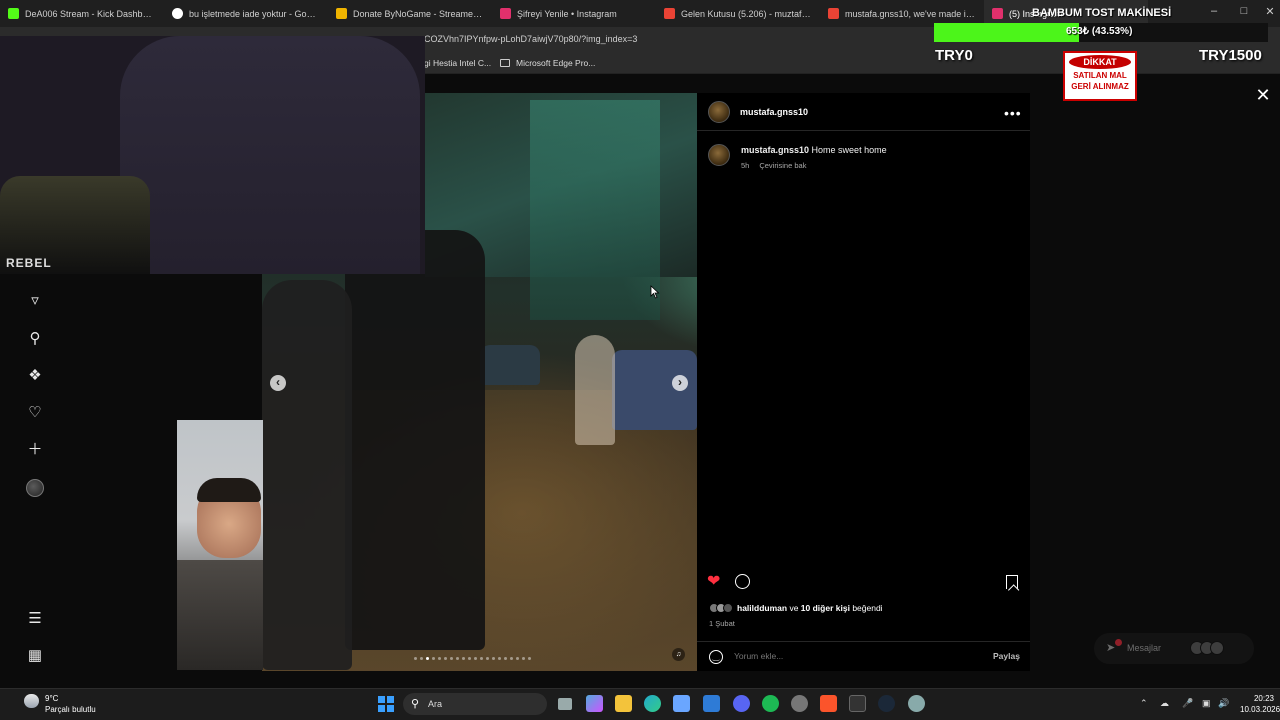  Describe the element at coordinates (1223, 703) in the screenshot. I see `volume-icon: 🔊` at that location.